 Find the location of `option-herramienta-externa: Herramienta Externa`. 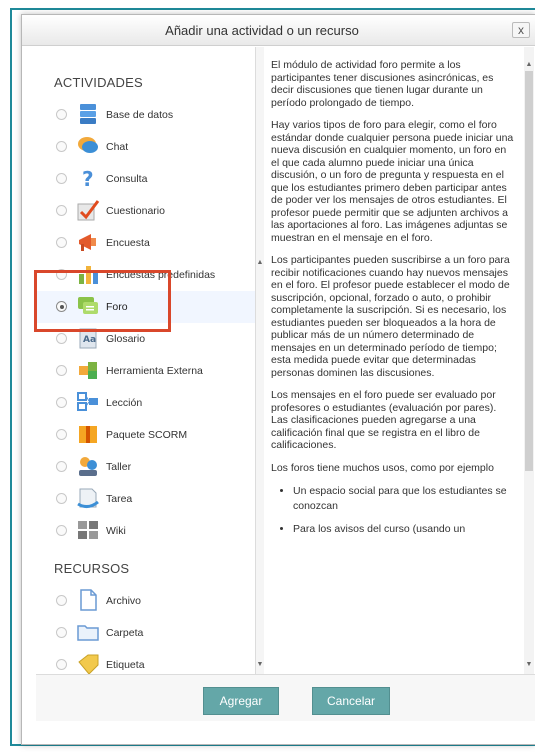

option-herramienta-externa: Herramienta Externa is located at coordinates (145, 371).